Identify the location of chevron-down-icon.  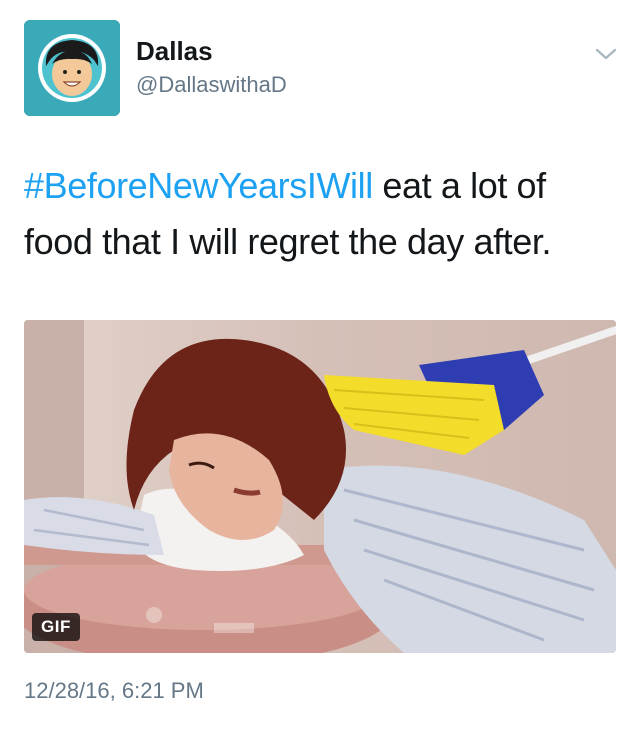
(606, 54).